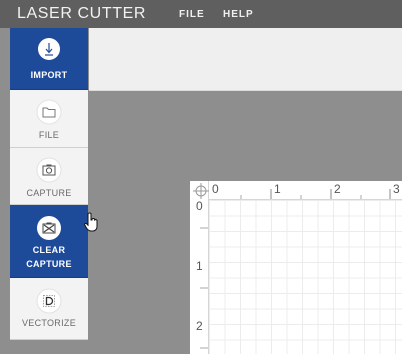 The image size is (402, 354). What do you see at coordinates (49, 264) in the screenshot?
I see `clear-capture-label-line2: CAPTURE` at bounding box center [49, 264].